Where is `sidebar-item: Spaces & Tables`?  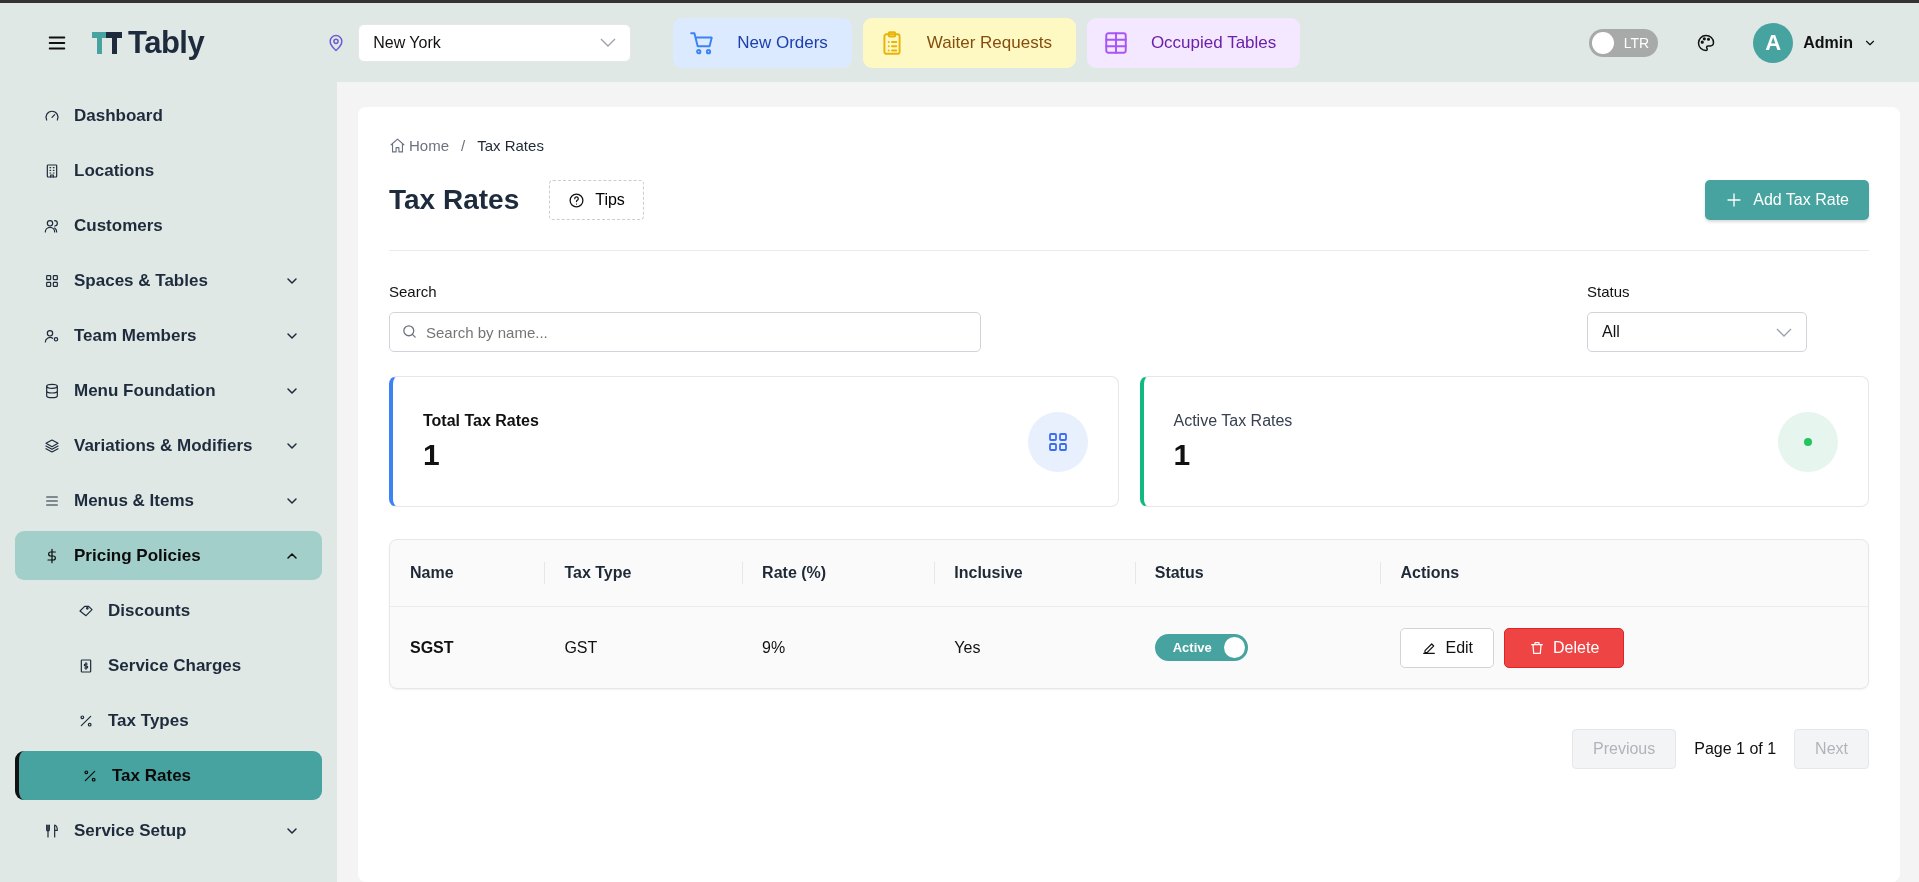 sidebar-item: Spaces & Tables is located at coordinates (168, 280).